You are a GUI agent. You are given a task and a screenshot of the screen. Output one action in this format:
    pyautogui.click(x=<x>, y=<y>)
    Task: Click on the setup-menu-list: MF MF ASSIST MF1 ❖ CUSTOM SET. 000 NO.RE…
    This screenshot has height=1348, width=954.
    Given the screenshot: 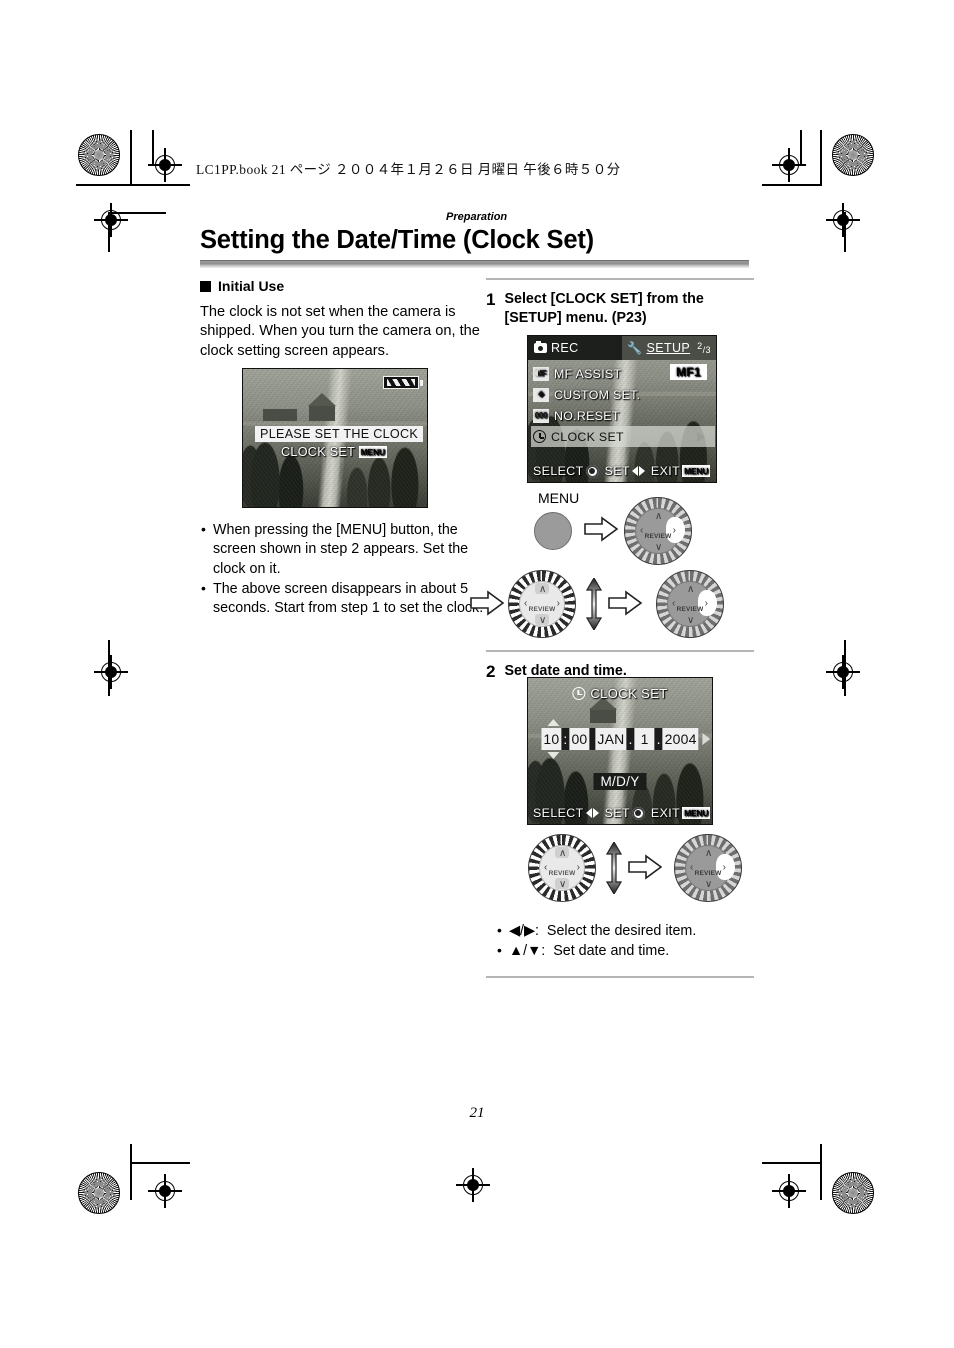 What is the action you would take?
    pyautogui.click(x=623, y=405)
    